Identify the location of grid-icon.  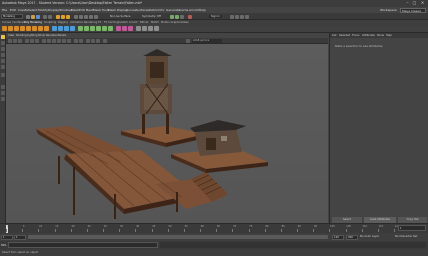
(27, 41).